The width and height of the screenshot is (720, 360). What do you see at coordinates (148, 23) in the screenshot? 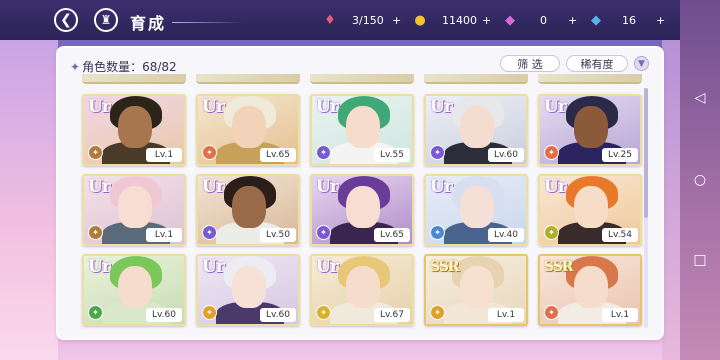
I see `page-title: 育成` at bounding box center [148, 23].